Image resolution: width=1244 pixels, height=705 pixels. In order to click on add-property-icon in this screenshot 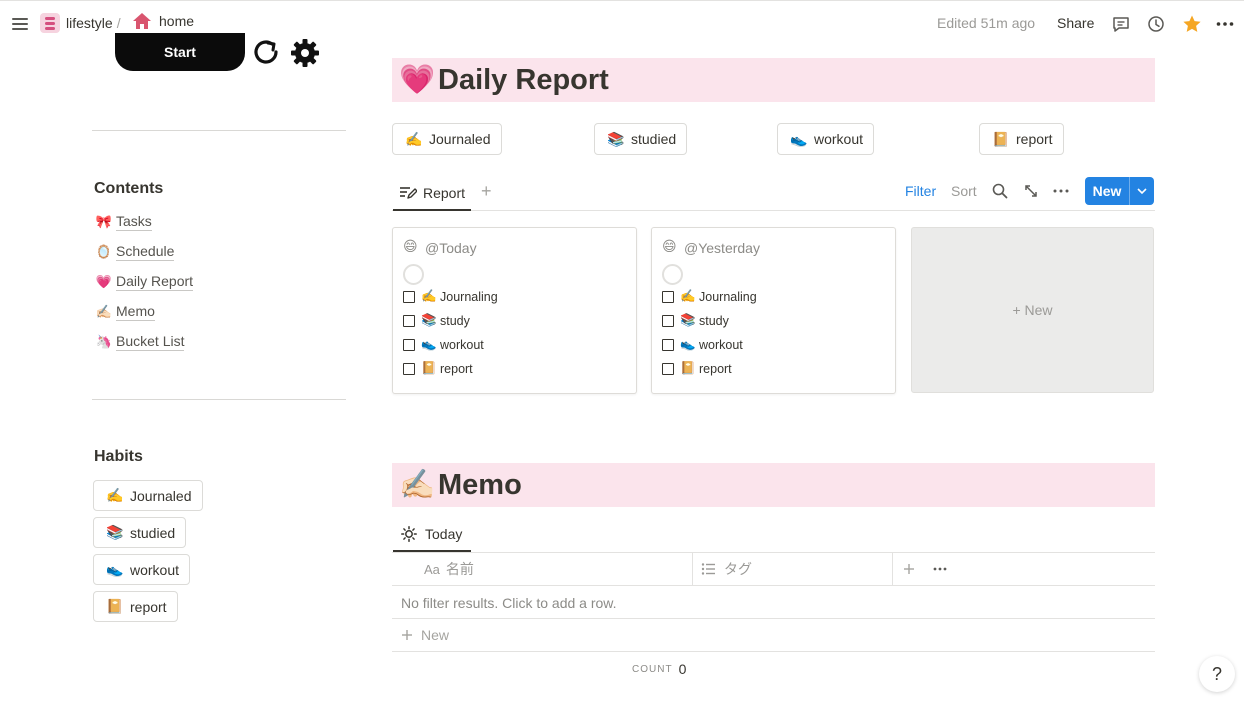, I will do `click(909, 569)`.